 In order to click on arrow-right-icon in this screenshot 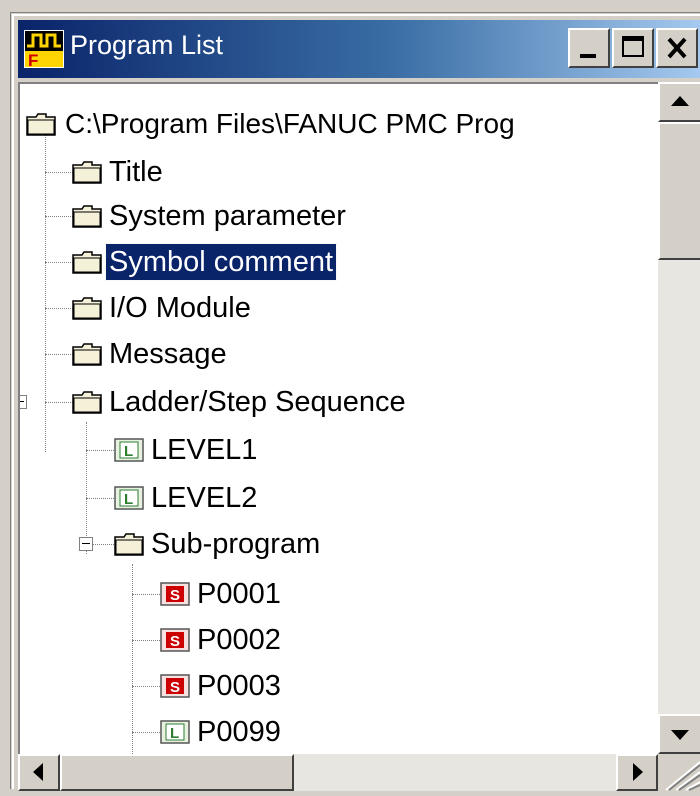, I will do `click(638, 772)`.